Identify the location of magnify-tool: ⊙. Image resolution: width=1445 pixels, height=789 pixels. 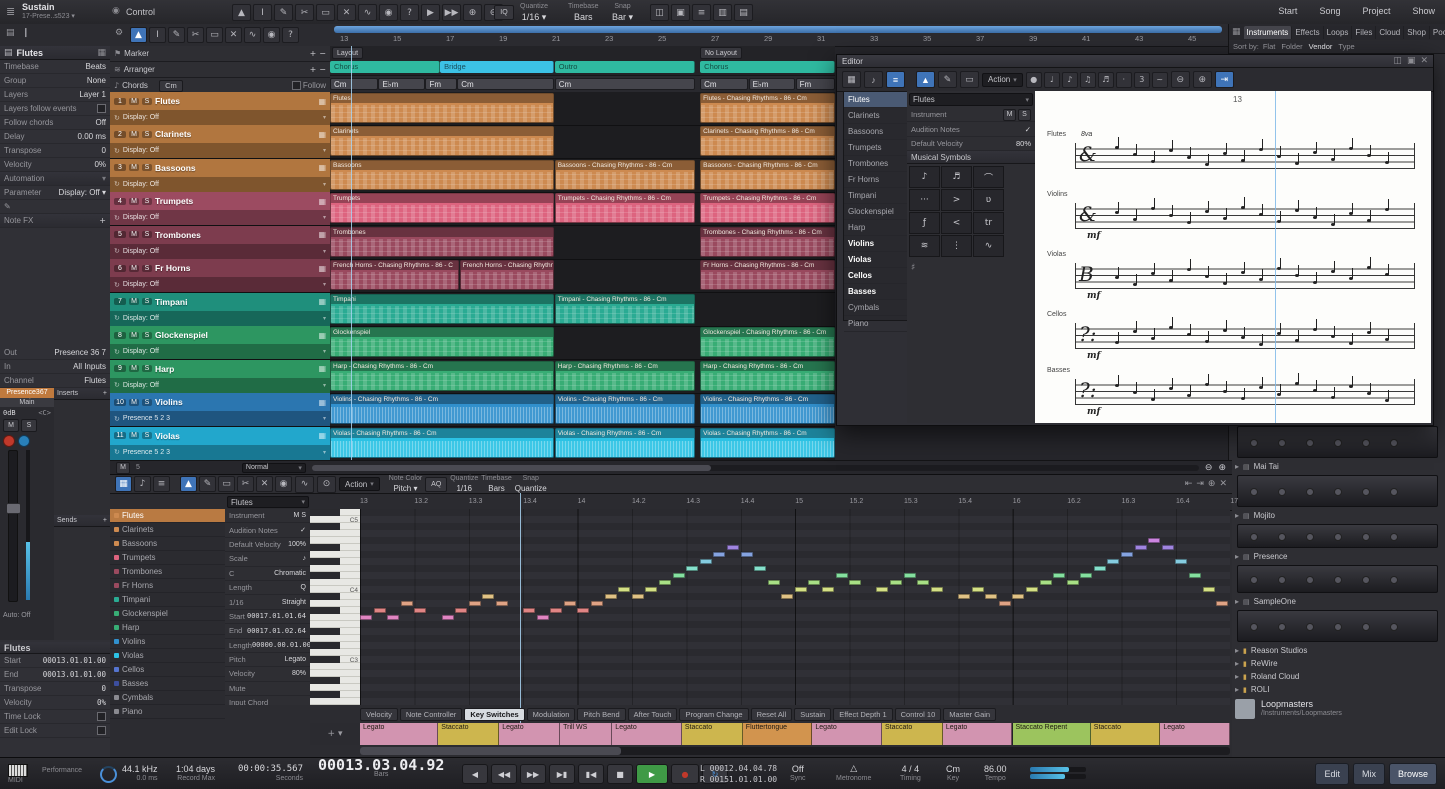
(326, 484).